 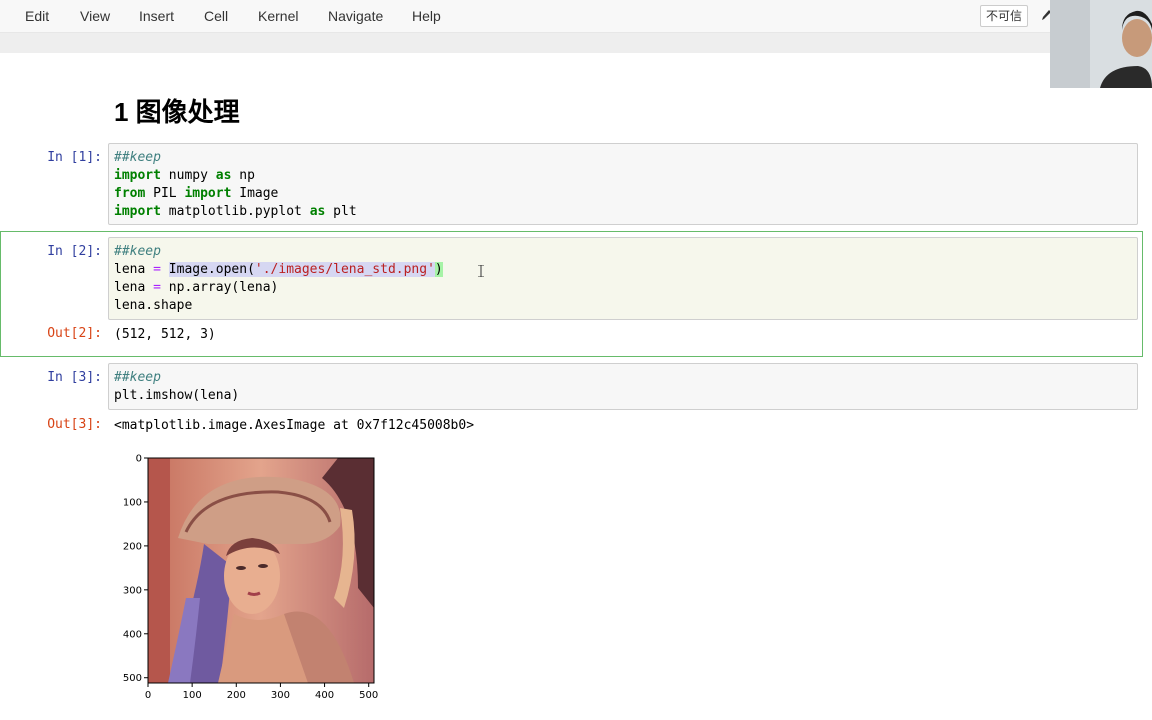 I want to click on code-token: from, so click(x=130, y=193).